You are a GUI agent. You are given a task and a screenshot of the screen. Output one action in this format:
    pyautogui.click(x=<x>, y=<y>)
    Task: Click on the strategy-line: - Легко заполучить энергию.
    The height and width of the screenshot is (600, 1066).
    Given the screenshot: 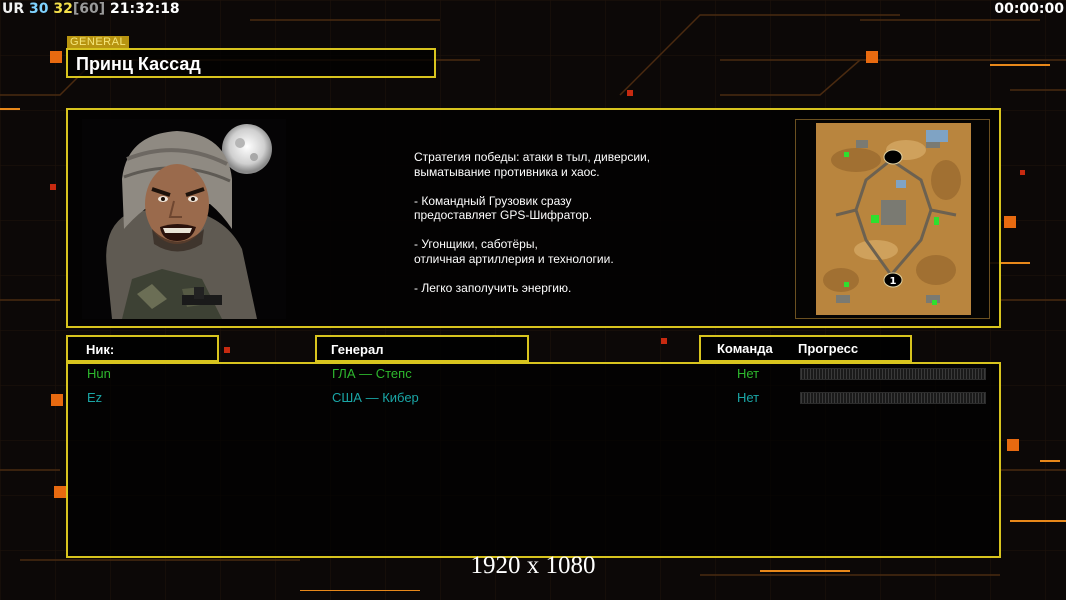 What is the action you would take?
    pyautogui.click(x=493, y=287)
    